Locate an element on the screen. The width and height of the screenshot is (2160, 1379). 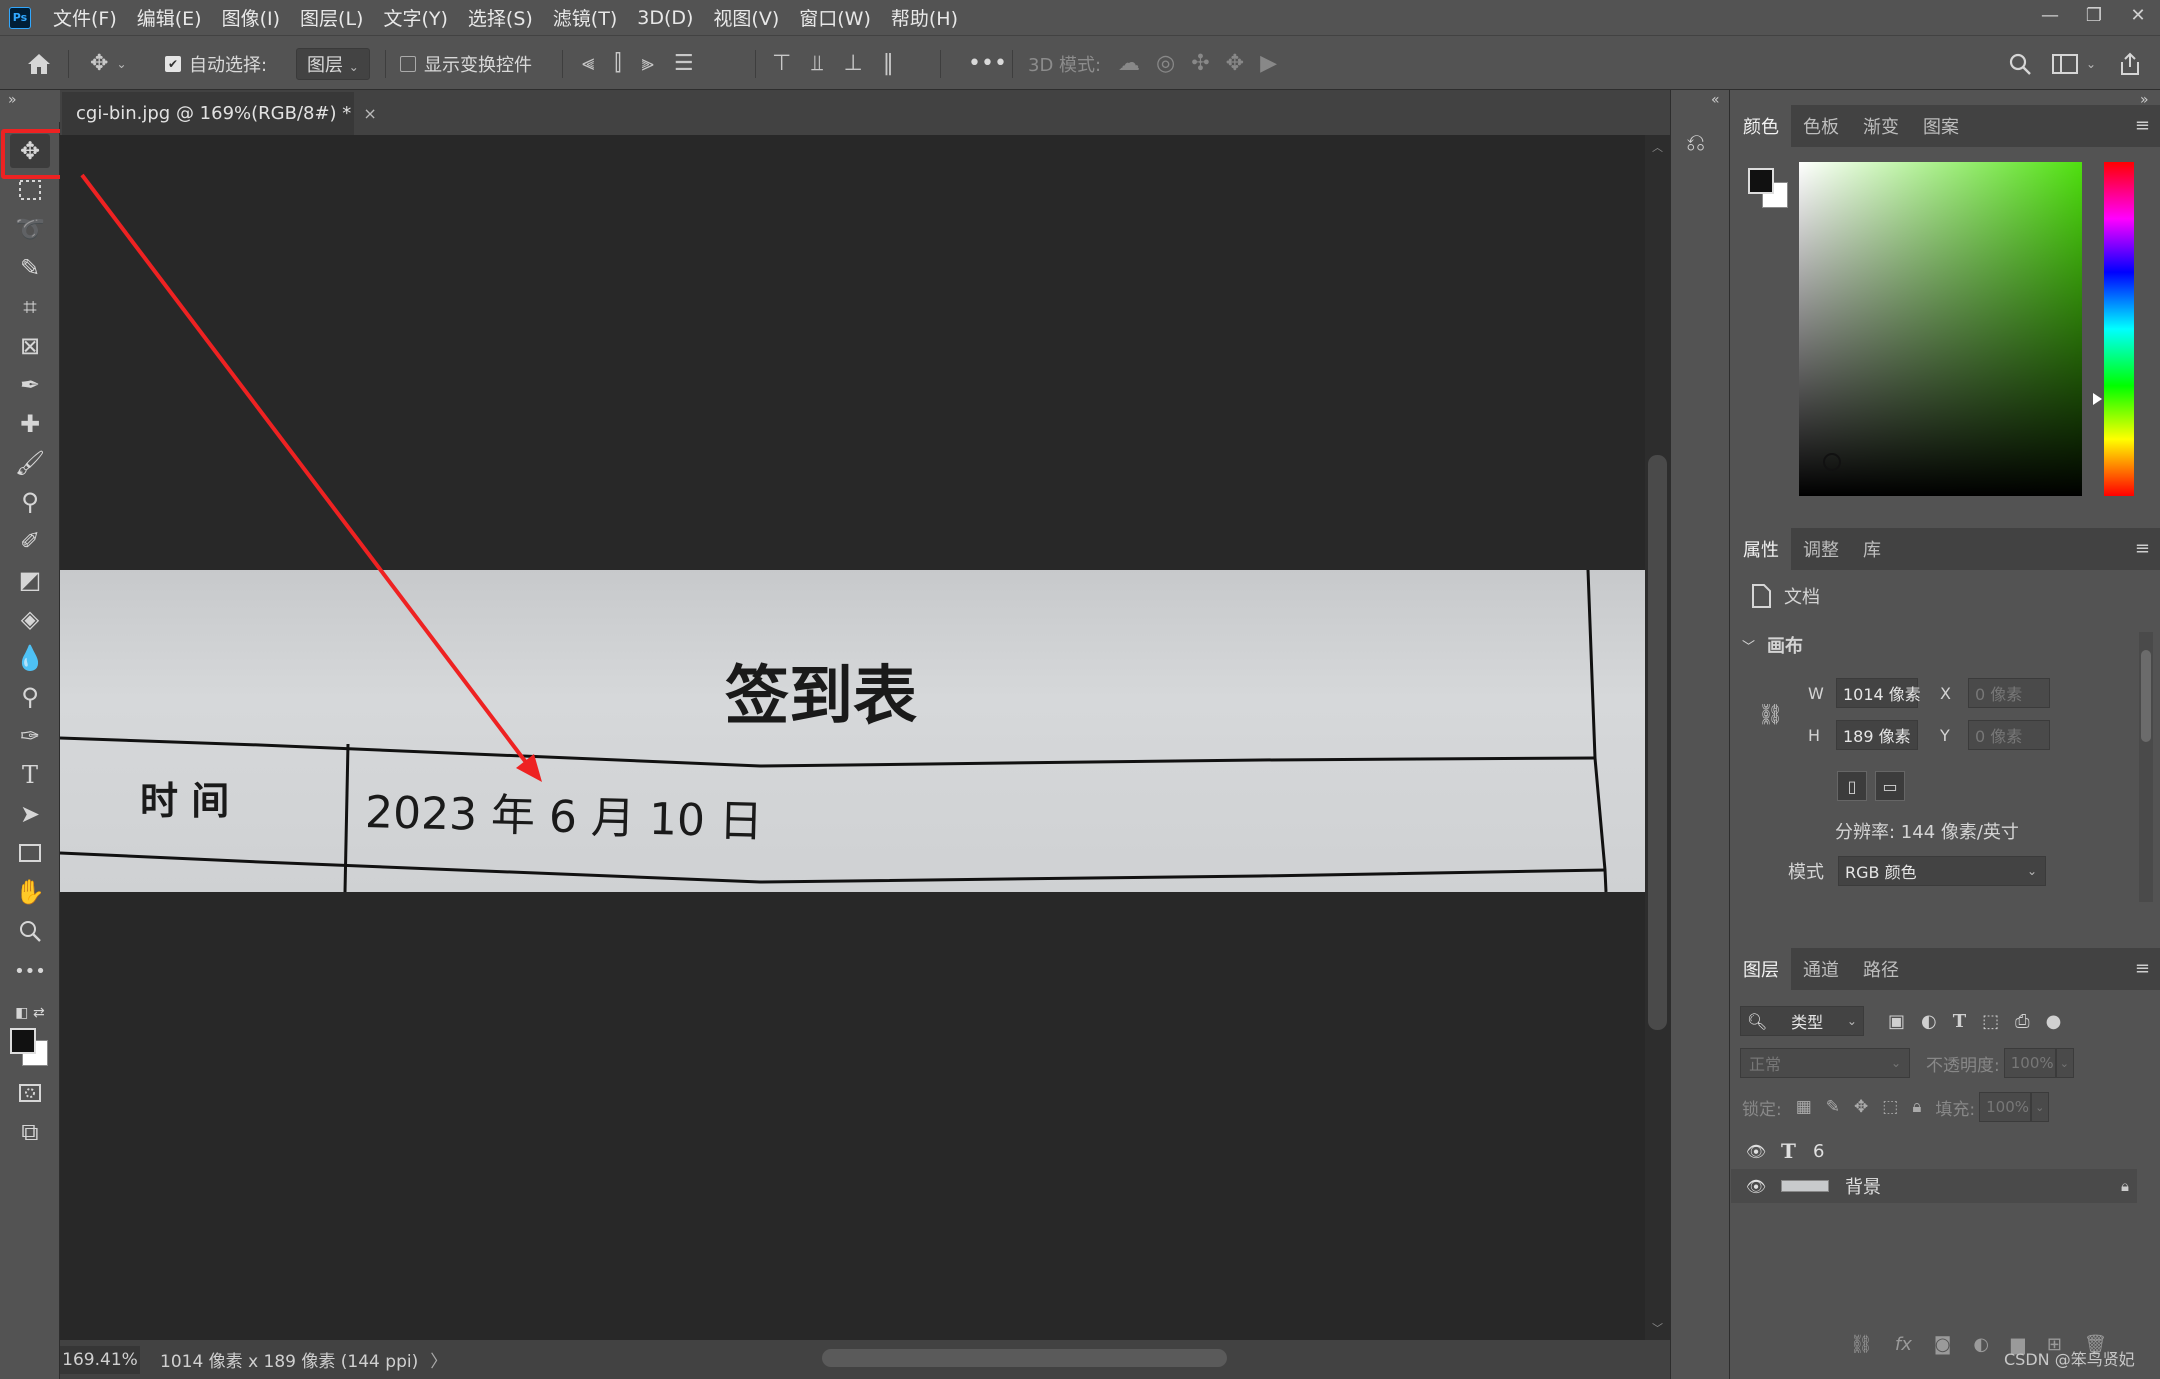
lock-image-icon: ✎ is located at coordinates (1833, 1107).